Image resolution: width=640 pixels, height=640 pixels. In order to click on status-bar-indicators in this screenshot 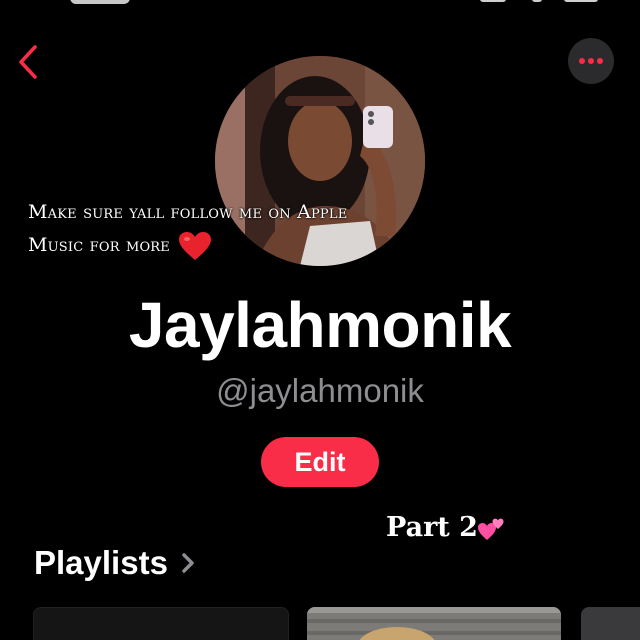, I will do `click(540, 2)`.